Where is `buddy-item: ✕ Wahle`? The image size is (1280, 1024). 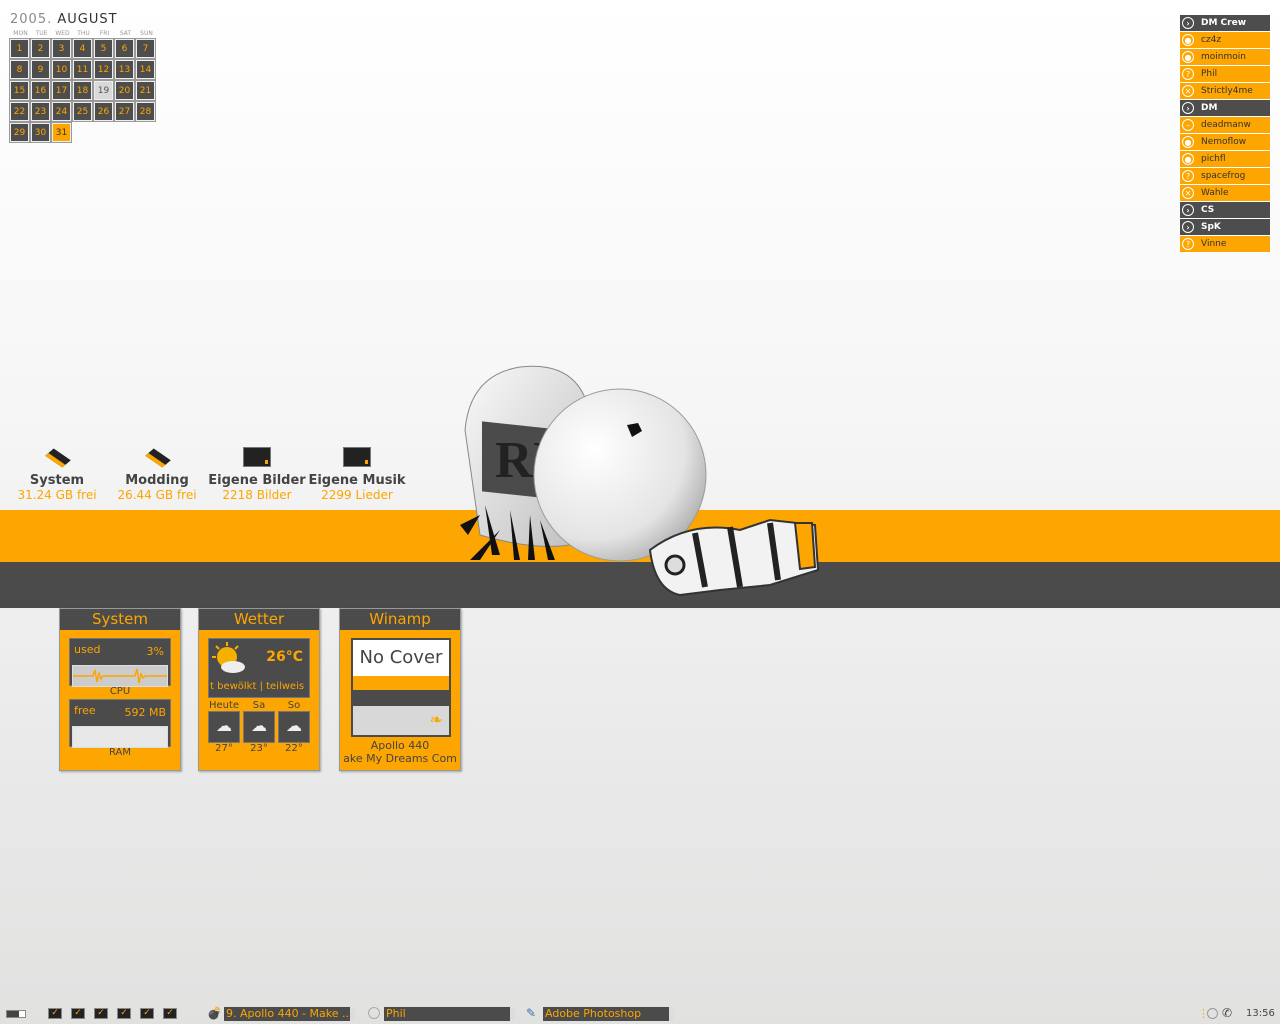
buddy-item: ✕ Wahle is located at coordinates (1225, 193).